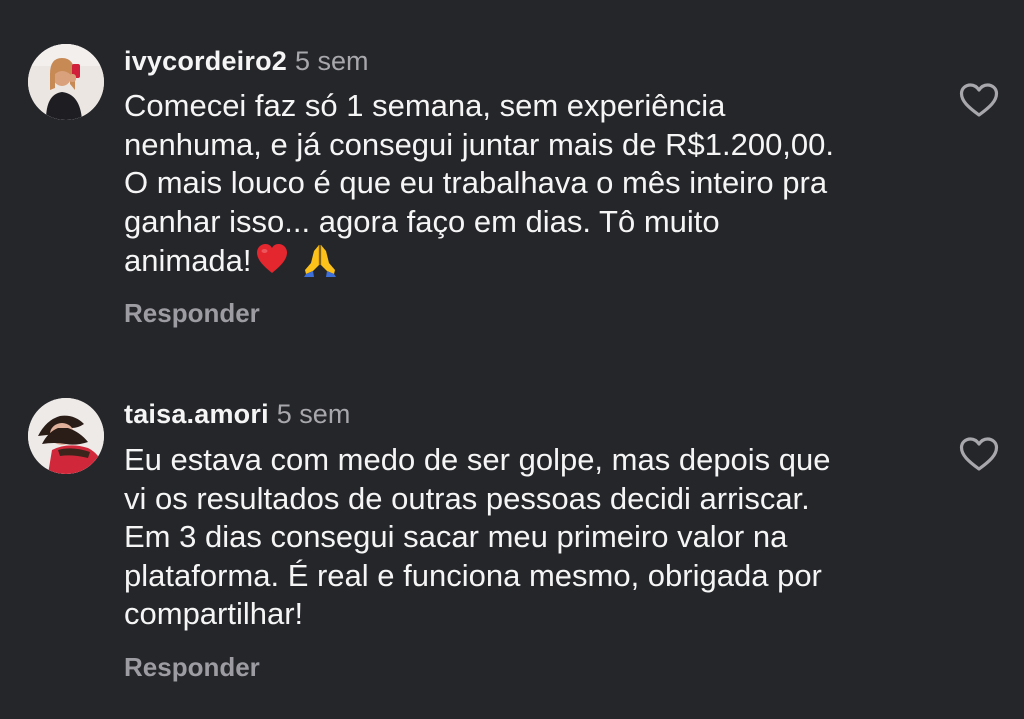 The height and width of the screenshot is (719, 1024). Describe the element at coordinates (272, 259) in the screenshot. I see `red-heart-emoji` at that location.